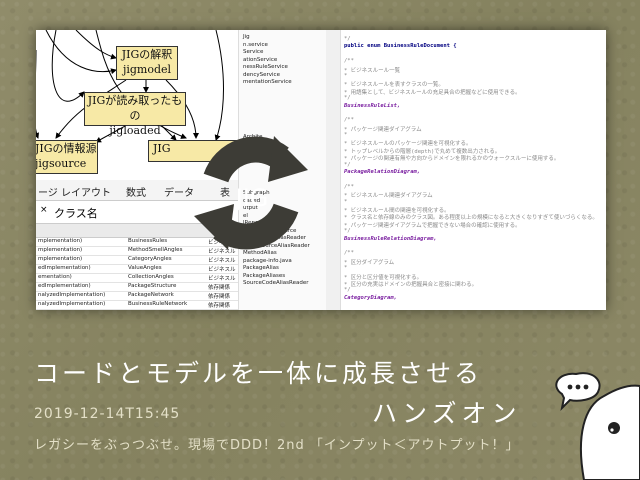  I want to click on tree-item: nessRuleService, so click(283, 68).